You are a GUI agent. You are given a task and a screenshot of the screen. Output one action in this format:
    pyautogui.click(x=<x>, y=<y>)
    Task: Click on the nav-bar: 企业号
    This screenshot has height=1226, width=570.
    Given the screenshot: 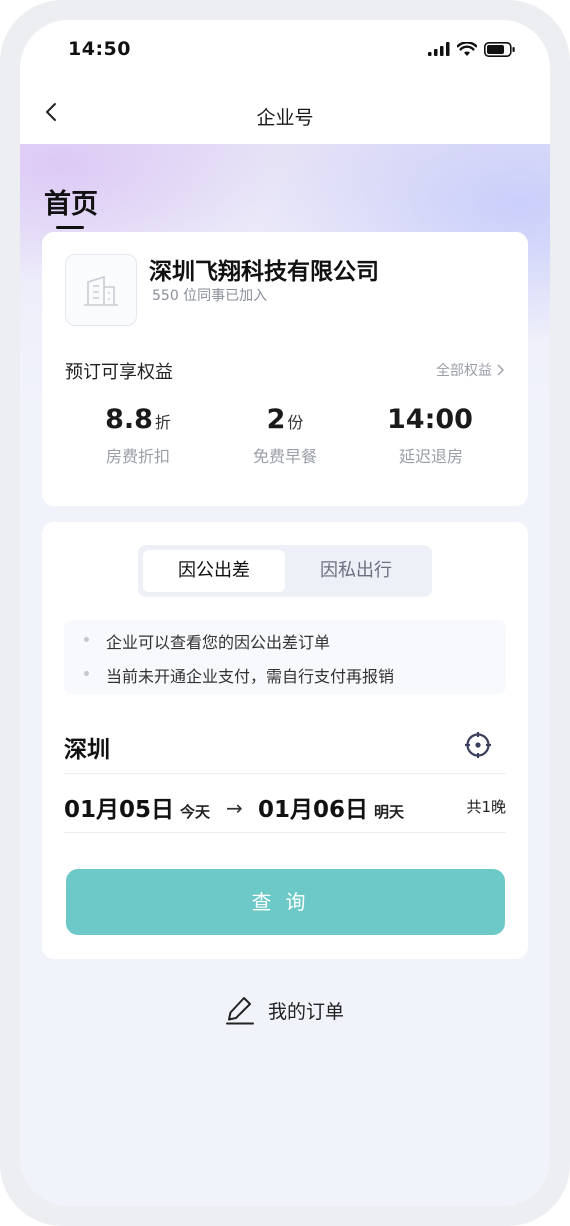 What is the action you would take?
    pyautogui.click(x=285, y=111)
    